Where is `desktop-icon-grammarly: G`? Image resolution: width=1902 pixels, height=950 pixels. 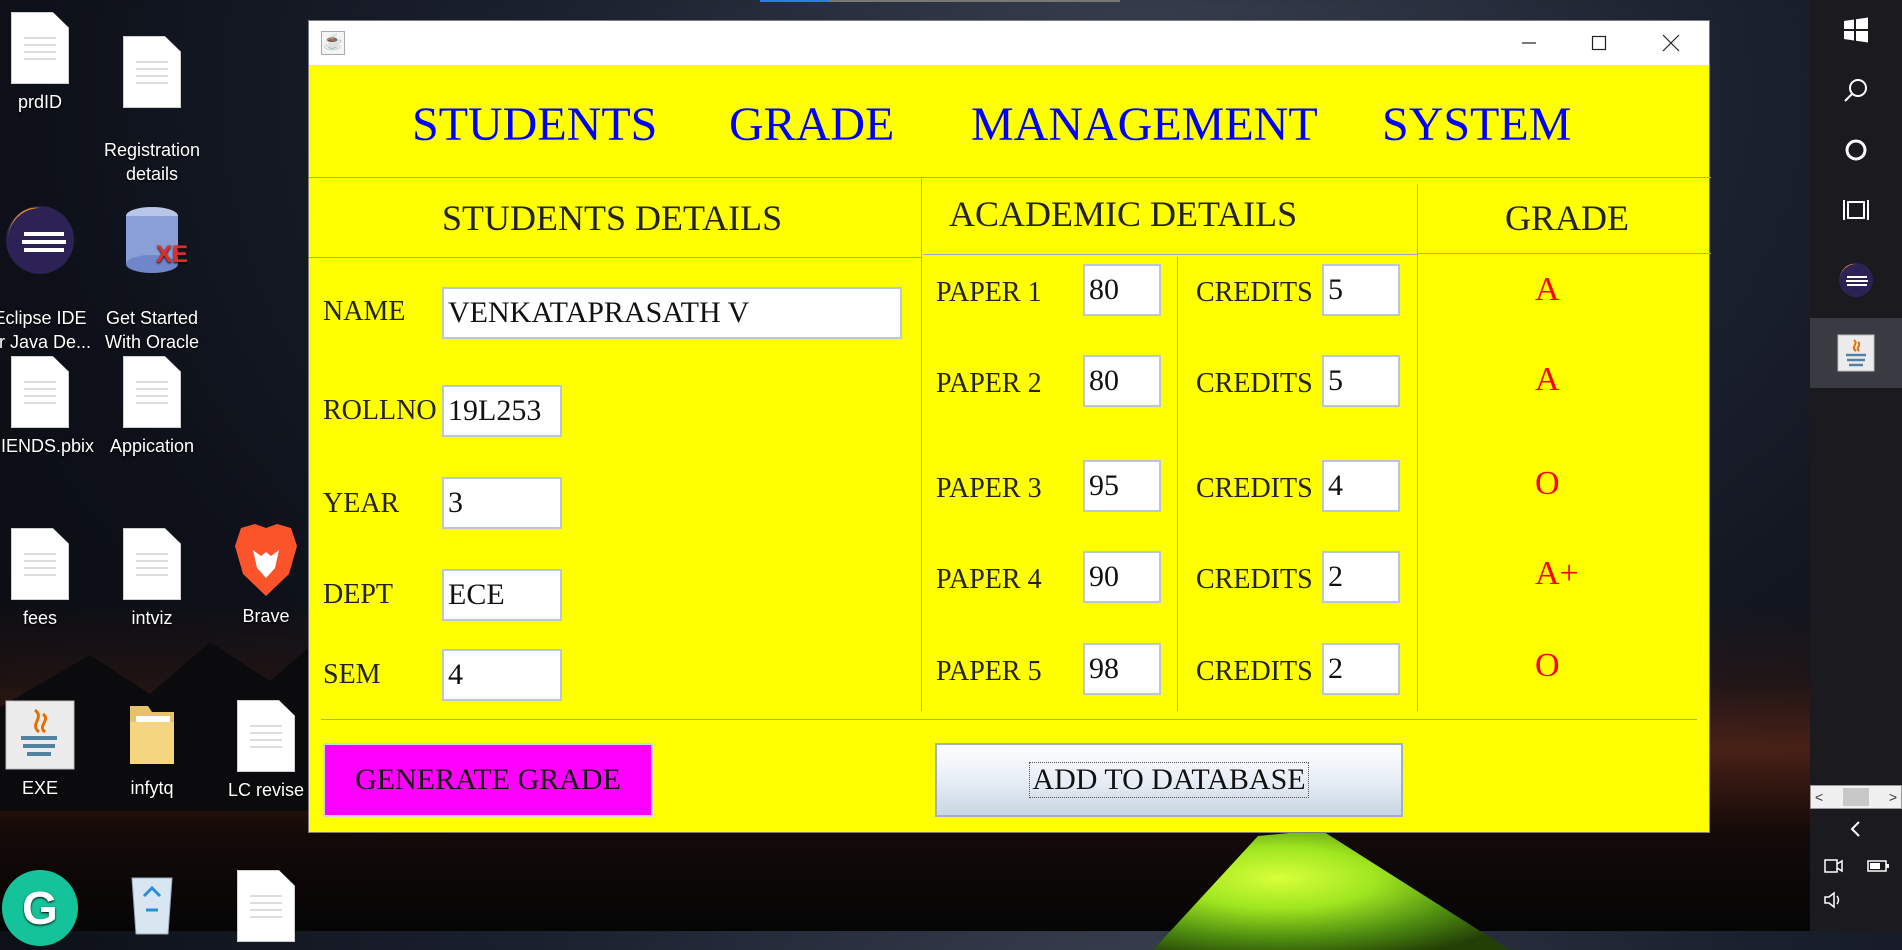 desktop-icon-grammarly: G is located at coordinates (46, 907).